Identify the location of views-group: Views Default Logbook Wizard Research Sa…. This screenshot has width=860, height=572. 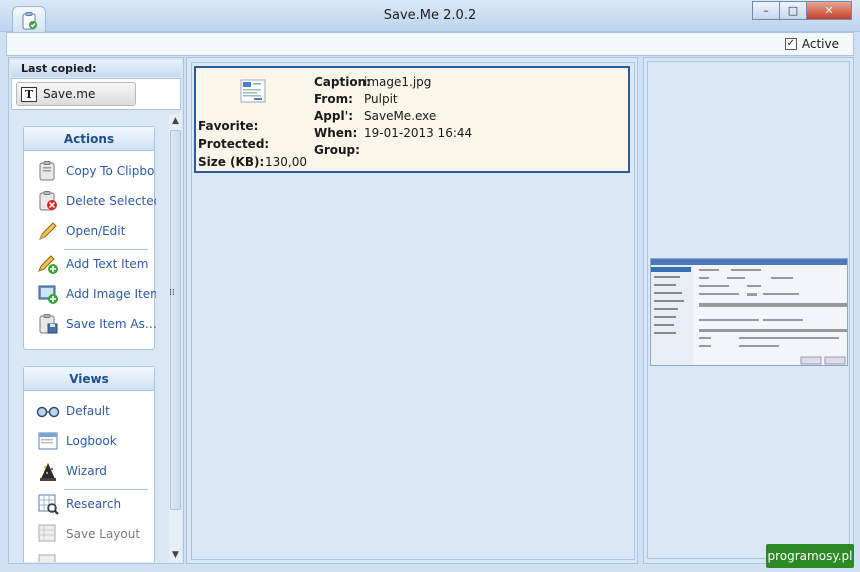
(89, 464).